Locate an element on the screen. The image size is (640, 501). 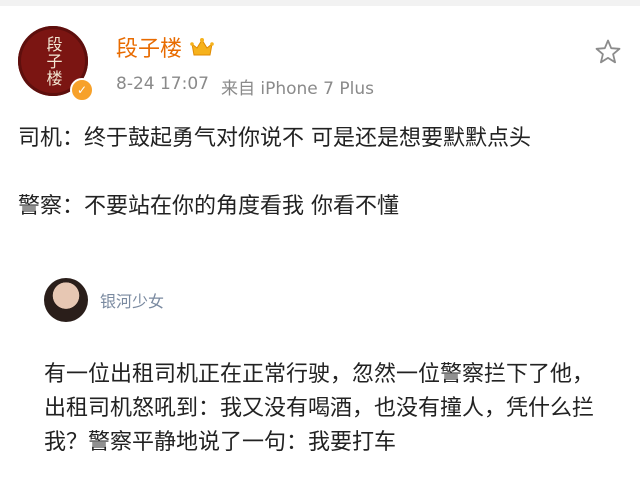
post-paragraph-1: 司机：终于鼓起勇气对你说不 可是还是想要默默点头 is located at coordinates (274, 138).